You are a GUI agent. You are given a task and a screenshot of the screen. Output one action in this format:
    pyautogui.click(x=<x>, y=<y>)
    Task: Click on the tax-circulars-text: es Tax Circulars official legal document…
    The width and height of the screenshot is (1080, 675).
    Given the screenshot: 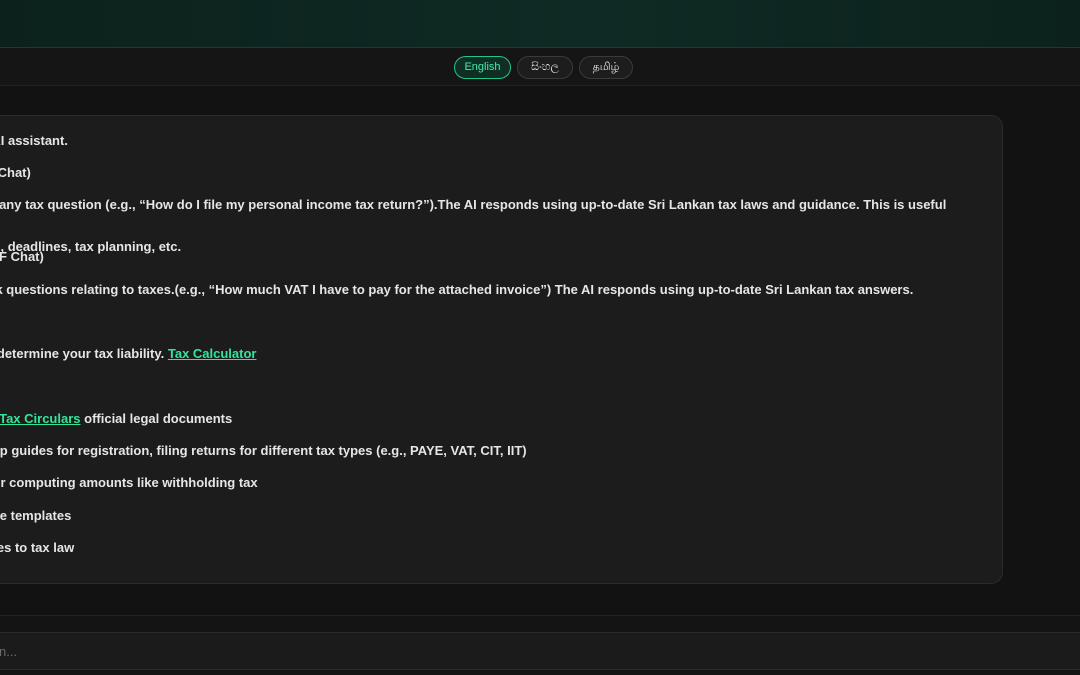 What is the action you would take?
    pyautogui.click(x=116, y=418)
    